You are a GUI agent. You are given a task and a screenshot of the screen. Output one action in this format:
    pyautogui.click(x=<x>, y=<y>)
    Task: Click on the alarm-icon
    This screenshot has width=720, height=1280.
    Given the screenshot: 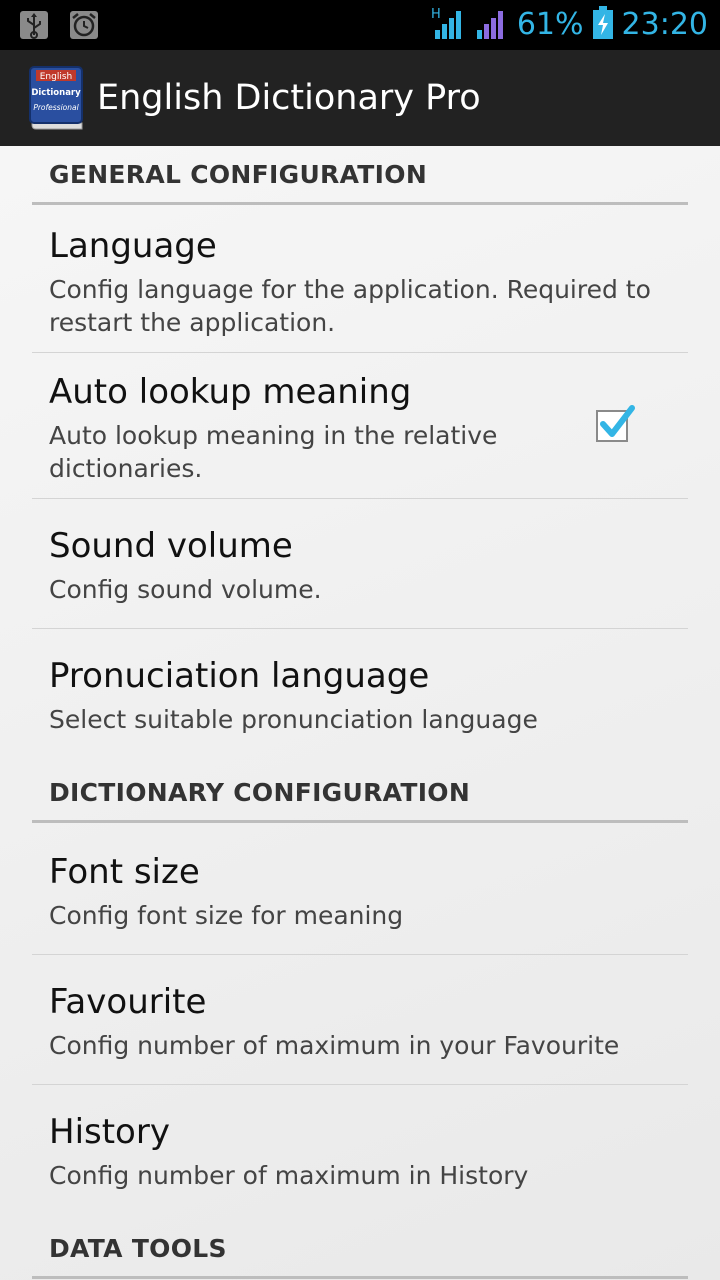 What is the action you would take?
    pyautogui.click(x=84, y=25)
    